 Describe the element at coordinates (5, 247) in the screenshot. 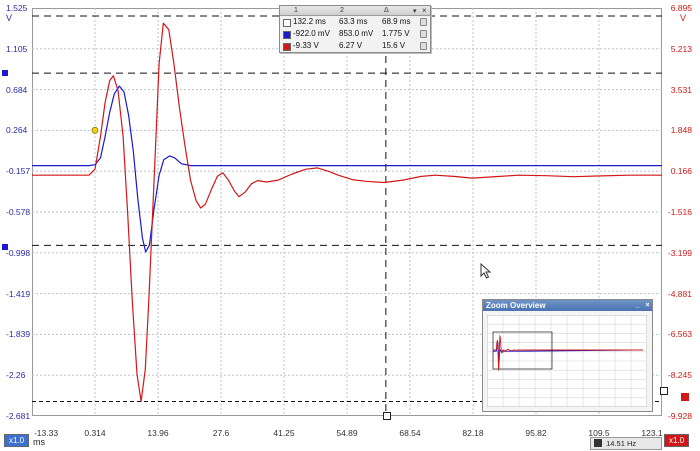

I see `channel-a-marker-bottom` at that location.